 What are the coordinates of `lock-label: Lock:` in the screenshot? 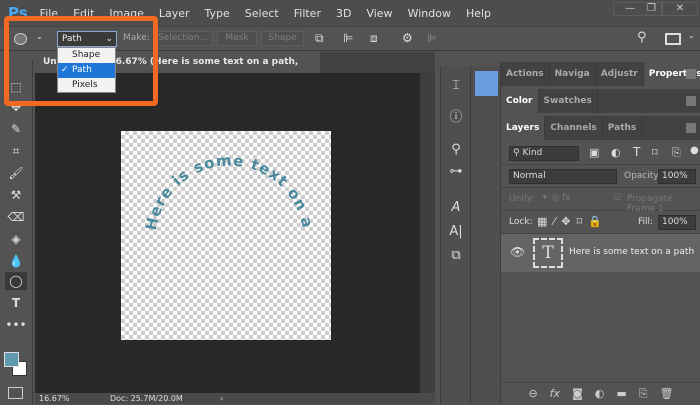 It's located at (521, 222).